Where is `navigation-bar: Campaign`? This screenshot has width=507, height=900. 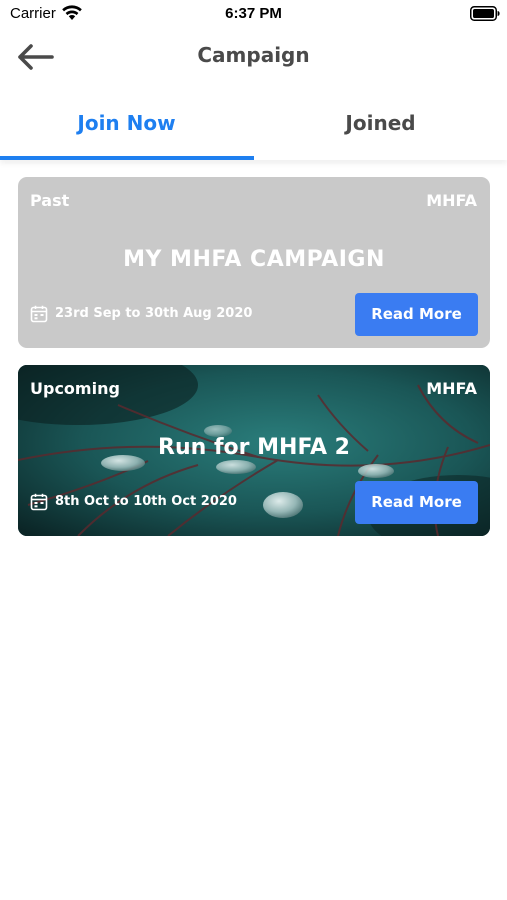
navigation-bar: Campaign is located at coordinates (253, 59).